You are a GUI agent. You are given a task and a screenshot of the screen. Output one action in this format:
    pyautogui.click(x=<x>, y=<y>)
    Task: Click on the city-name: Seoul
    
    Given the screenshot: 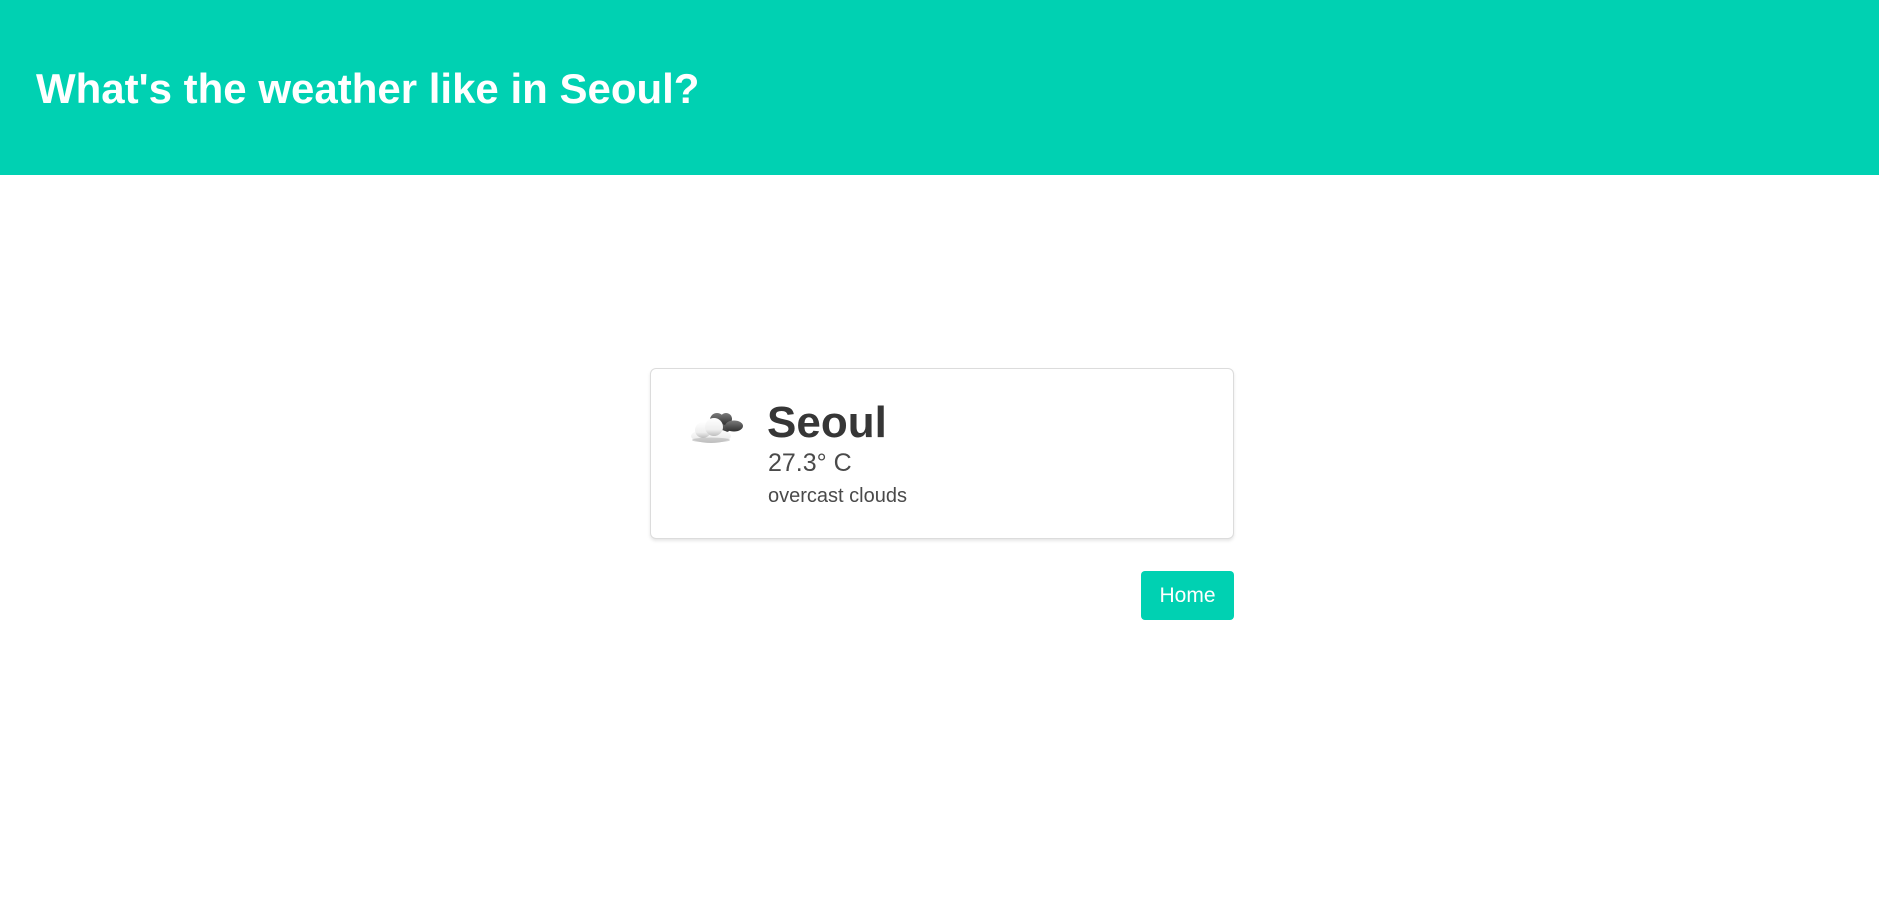 What is the action you would take?
    pyautogui.click(x=827, y=422)
    